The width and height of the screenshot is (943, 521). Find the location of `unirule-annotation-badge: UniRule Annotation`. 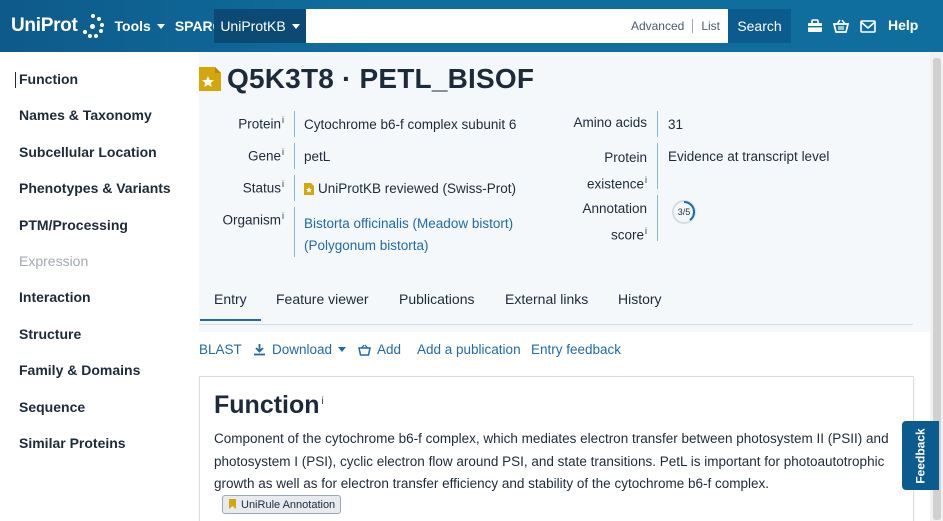

unirule-annotation-badge: UniRule Annotation is located at coordinates (282, 504).